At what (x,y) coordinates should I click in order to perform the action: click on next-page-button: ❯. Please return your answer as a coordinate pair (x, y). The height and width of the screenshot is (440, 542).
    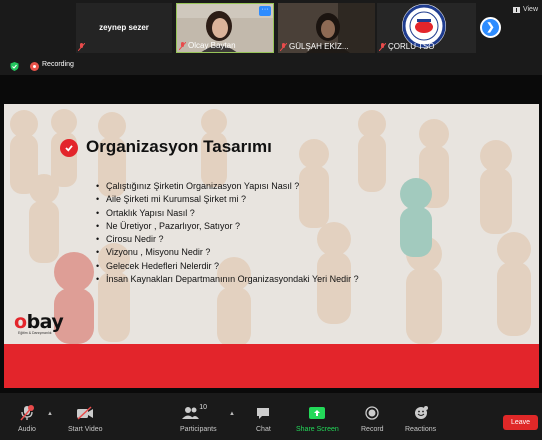
    Looking at the image, I should click on (490, 27).